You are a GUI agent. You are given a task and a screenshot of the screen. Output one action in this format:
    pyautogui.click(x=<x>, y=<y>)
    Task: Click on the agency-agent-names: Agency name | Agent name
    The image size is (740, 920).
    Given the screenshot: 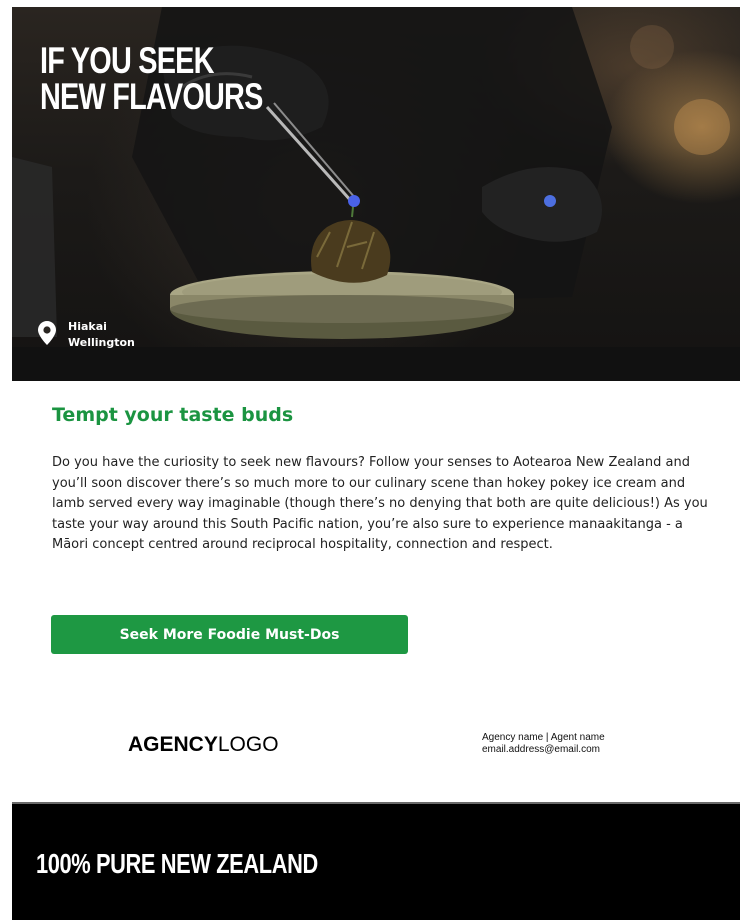 What is the action you would take?
    pyautogui.click(x=543, y=737)
    